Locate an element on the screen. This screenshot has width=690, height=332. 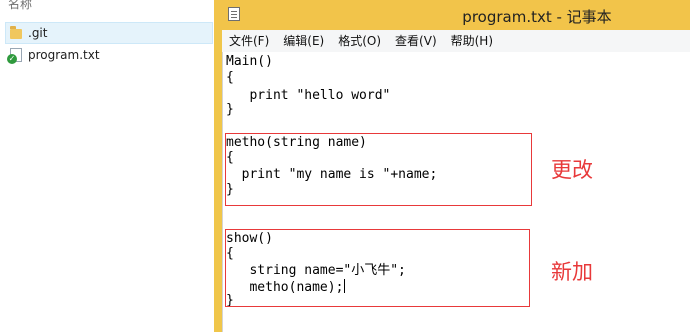
added-section-highlight-box is located at coordinates (377, 268).